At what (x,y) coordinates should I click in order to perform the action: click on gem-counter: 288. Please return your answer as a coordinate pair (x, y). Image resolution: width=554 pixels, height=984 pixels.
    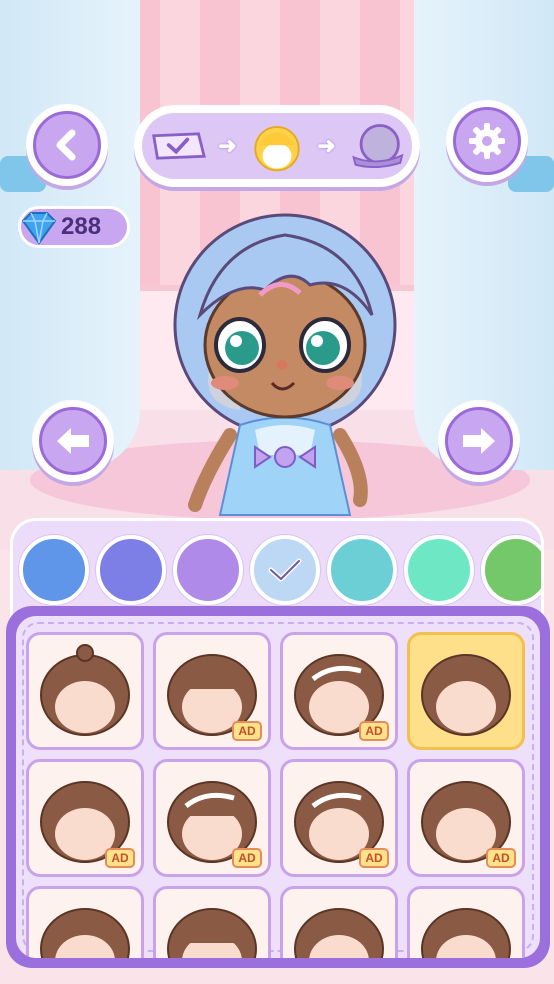
    Looking at the image, I should click on (74, 227).